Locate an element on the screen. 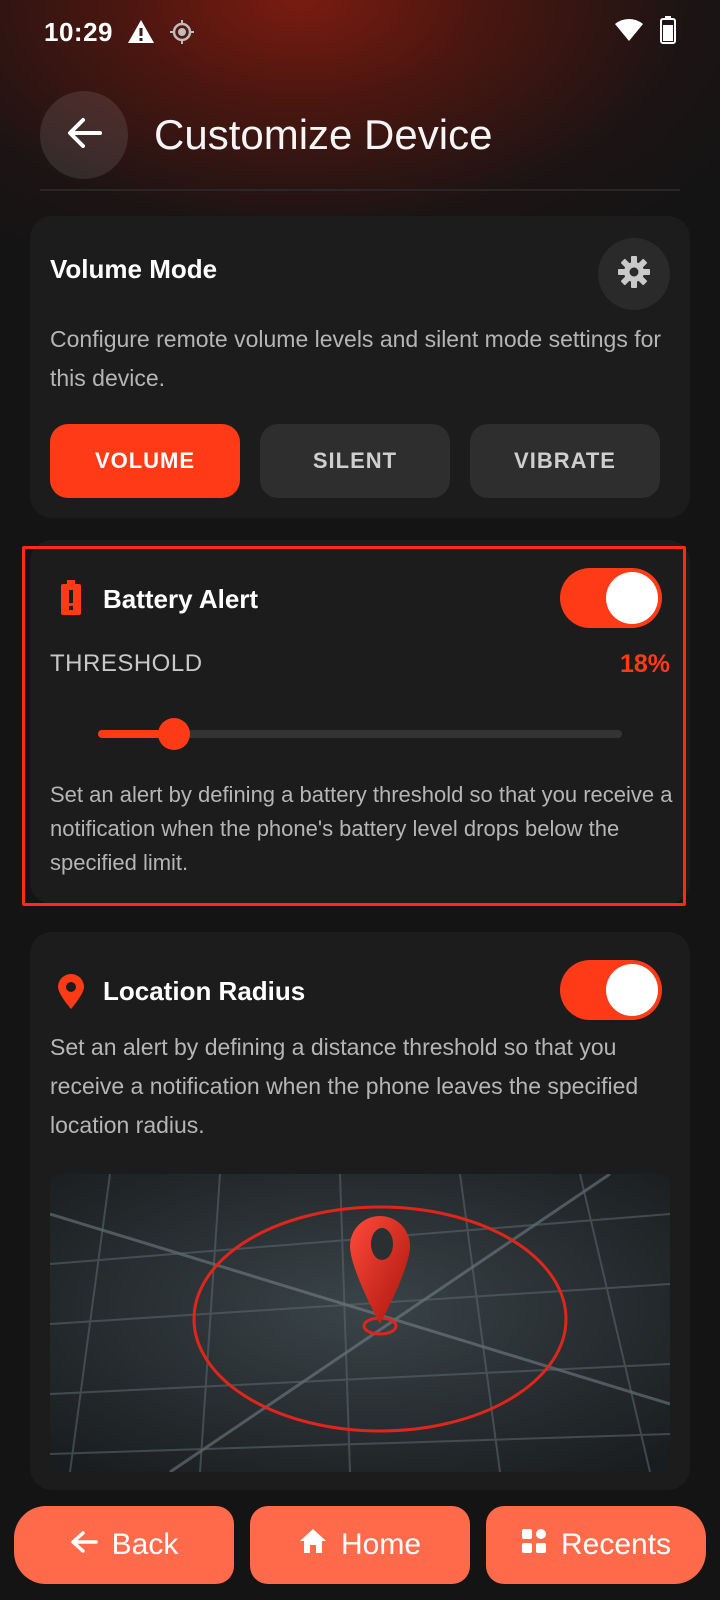 This screenshot has height=1600, width=720. location-pin-icon is located at coordinates (71, 994).